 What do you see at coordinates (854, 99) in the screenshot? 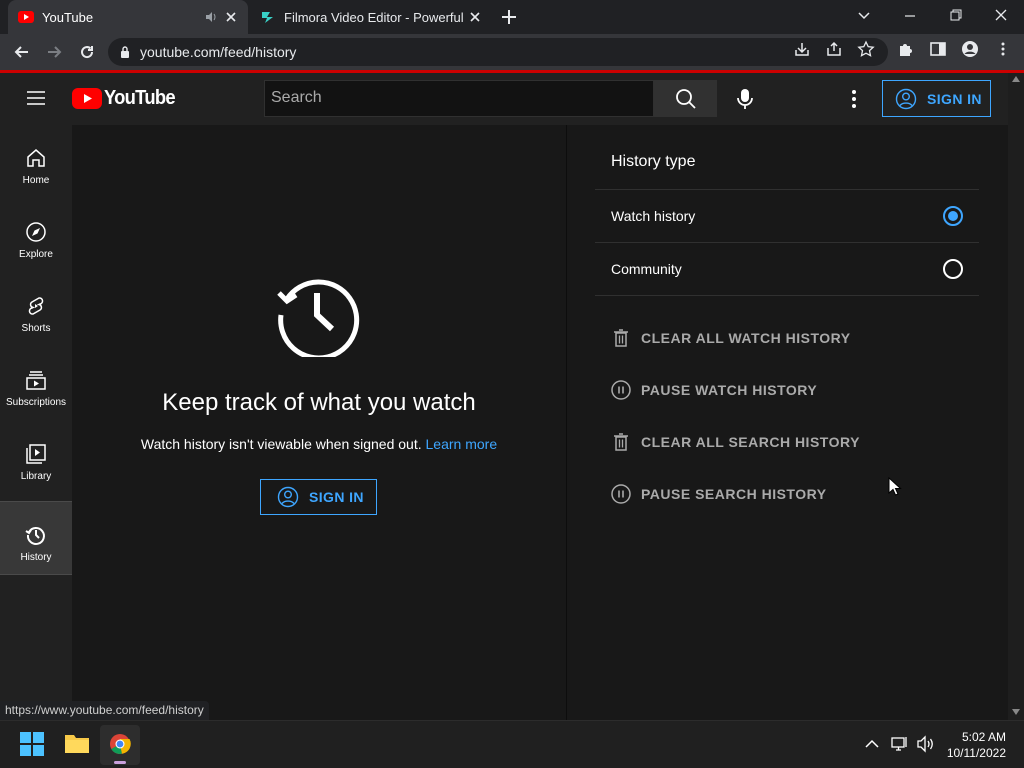
I see `settings-dots-icon` at bounding box center [854, 99].